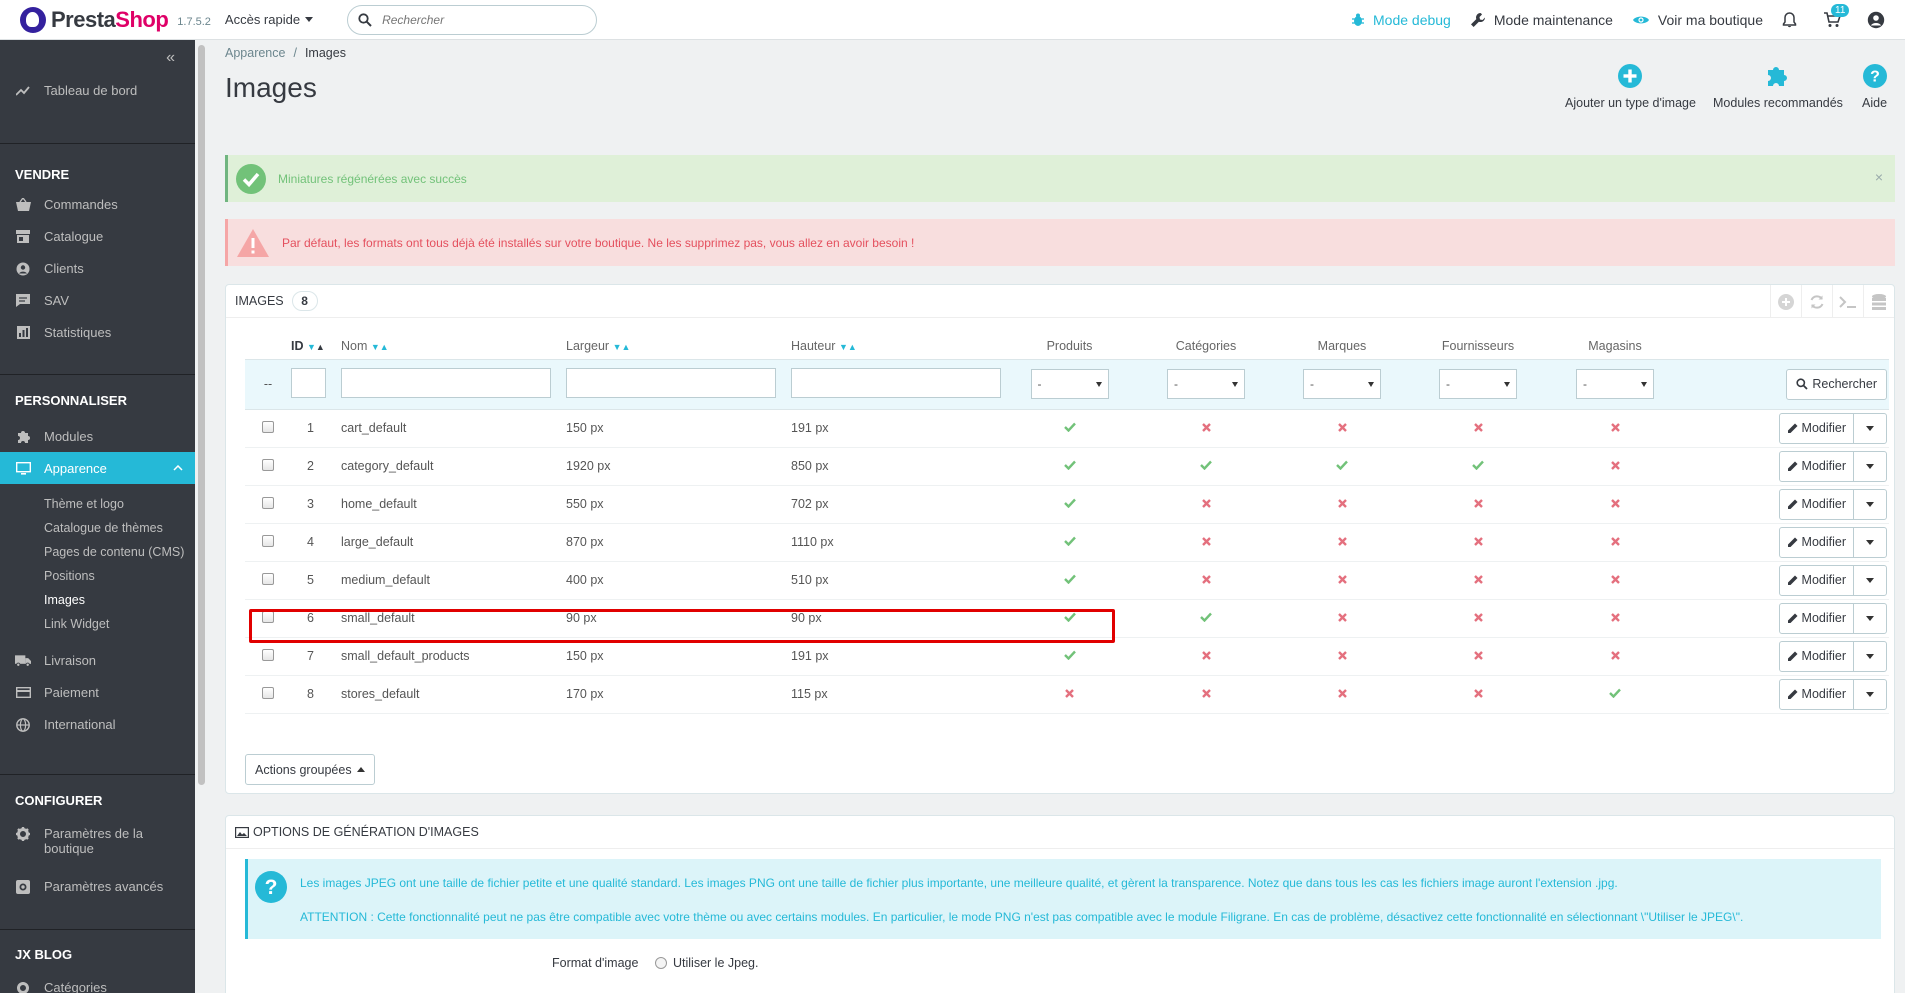 The width and height of the screenshot is (1905, 993). I want to click on header-search, so click(472, 19).